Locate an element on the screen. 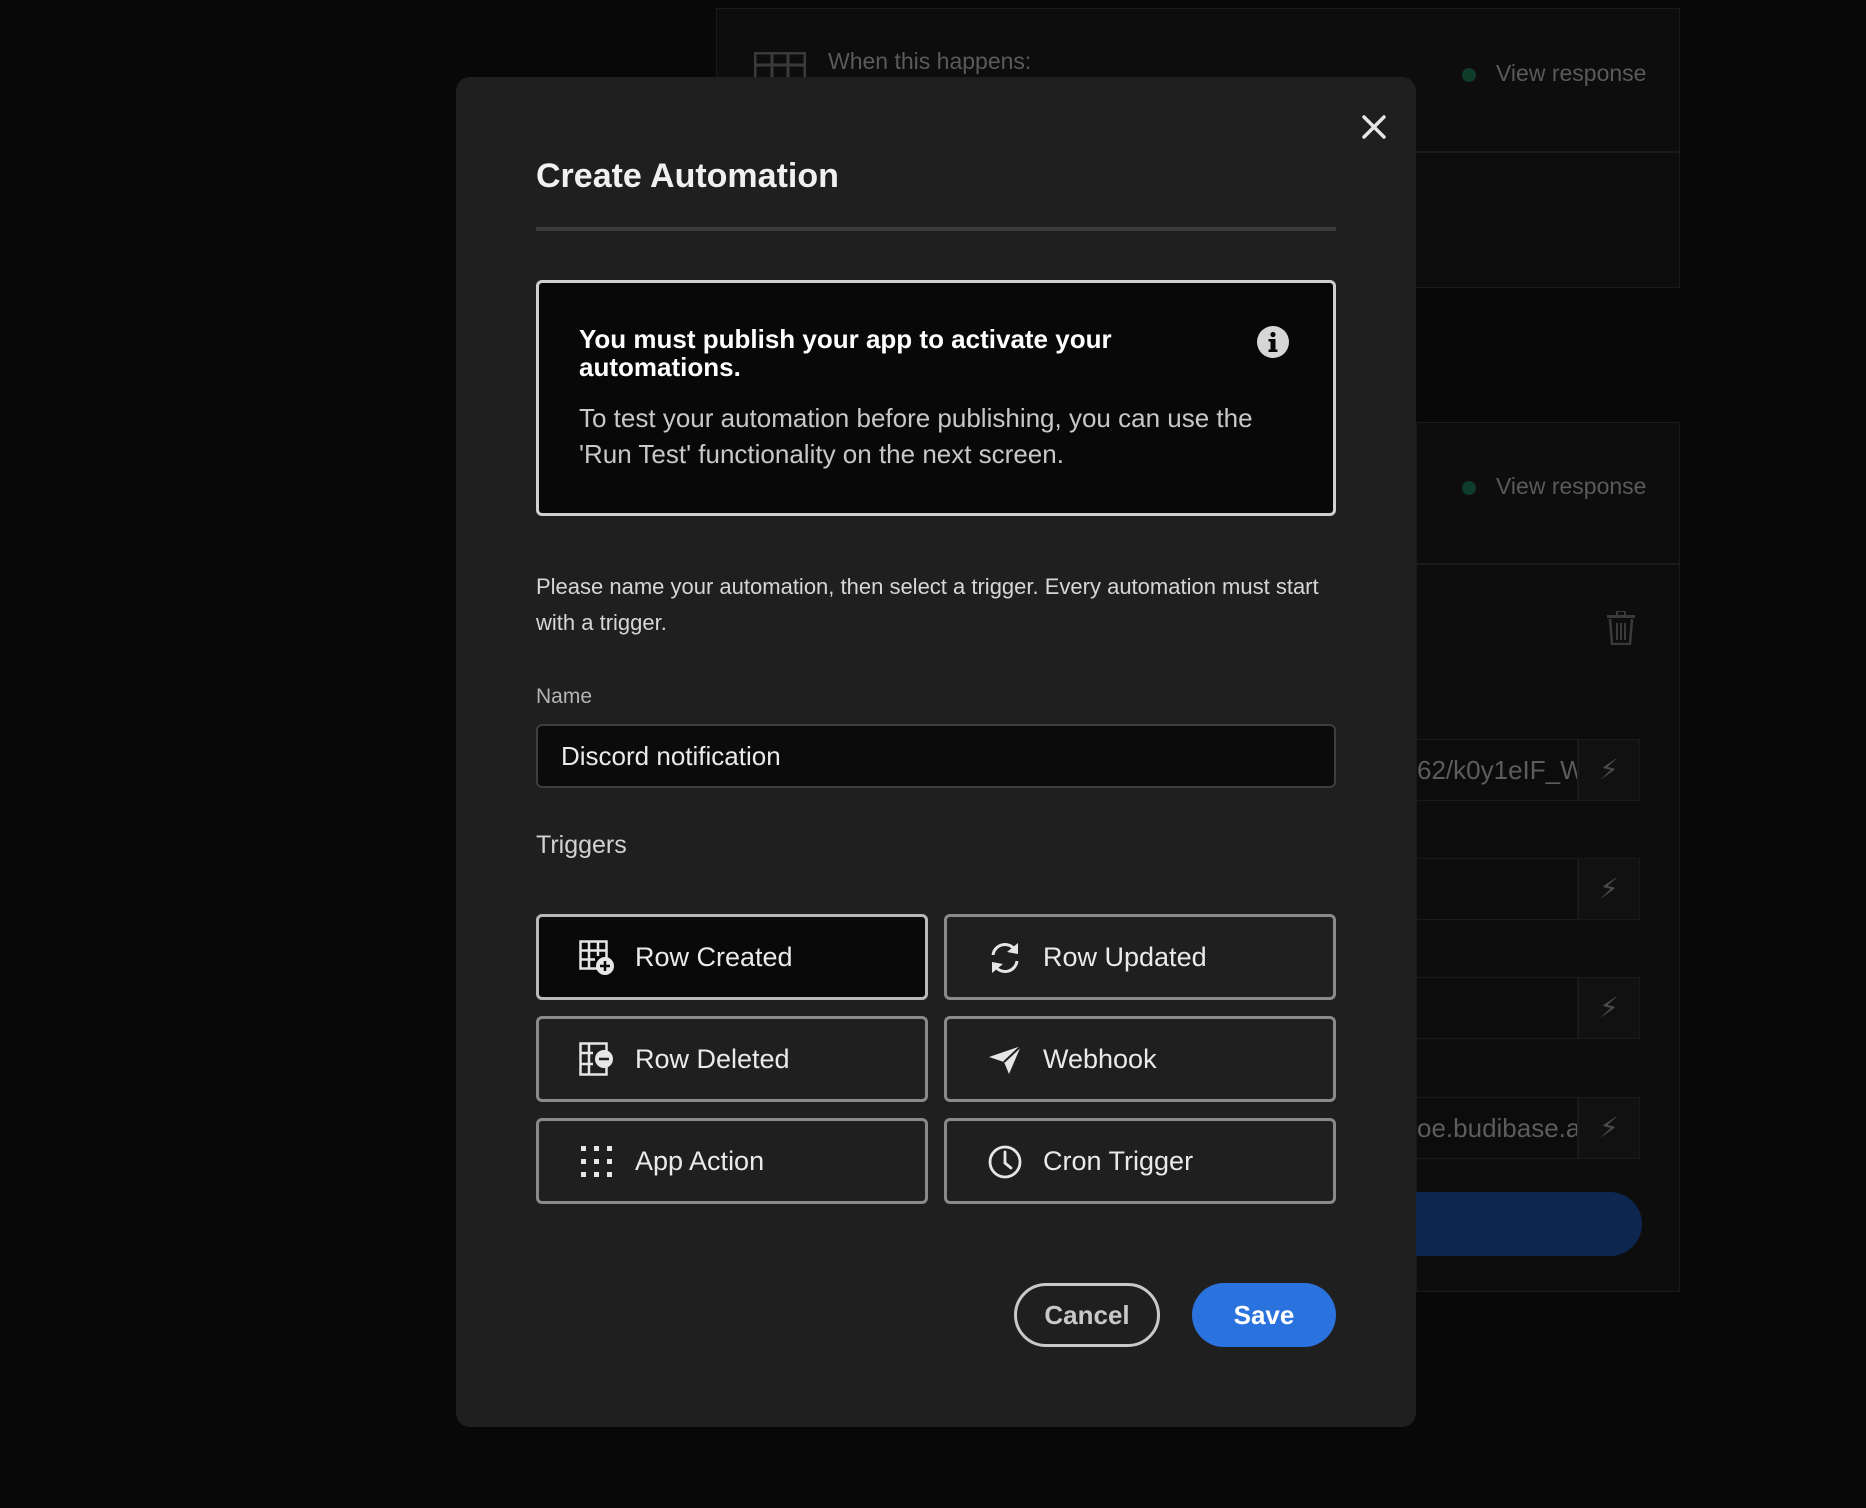 This screenshot has width=1866, height=1508. trigger-label: Row Deleted is located at coordinates (712, 1059).